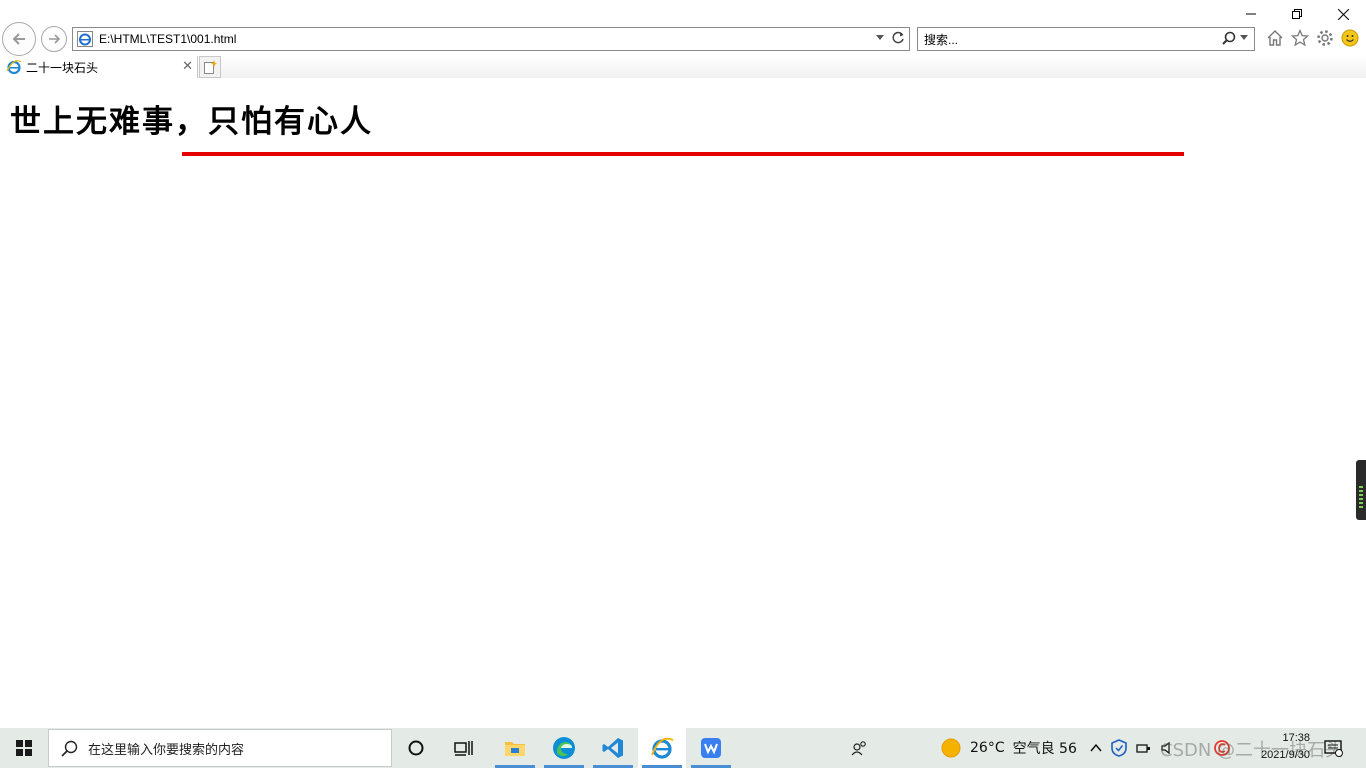 The height and width of the screenshot is (768, 1366). I want to click on tab-close-icon: ✕, so click(187, 66).